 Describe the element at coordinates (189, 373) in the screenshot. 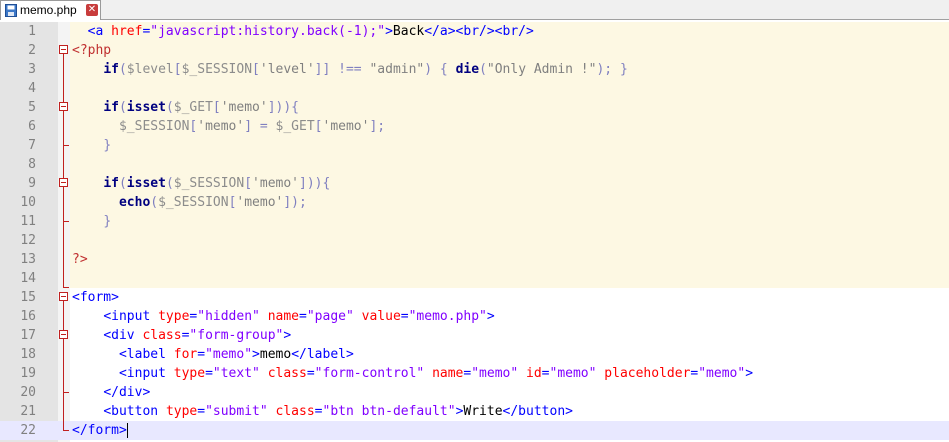

I see `code-token: type` at that location.